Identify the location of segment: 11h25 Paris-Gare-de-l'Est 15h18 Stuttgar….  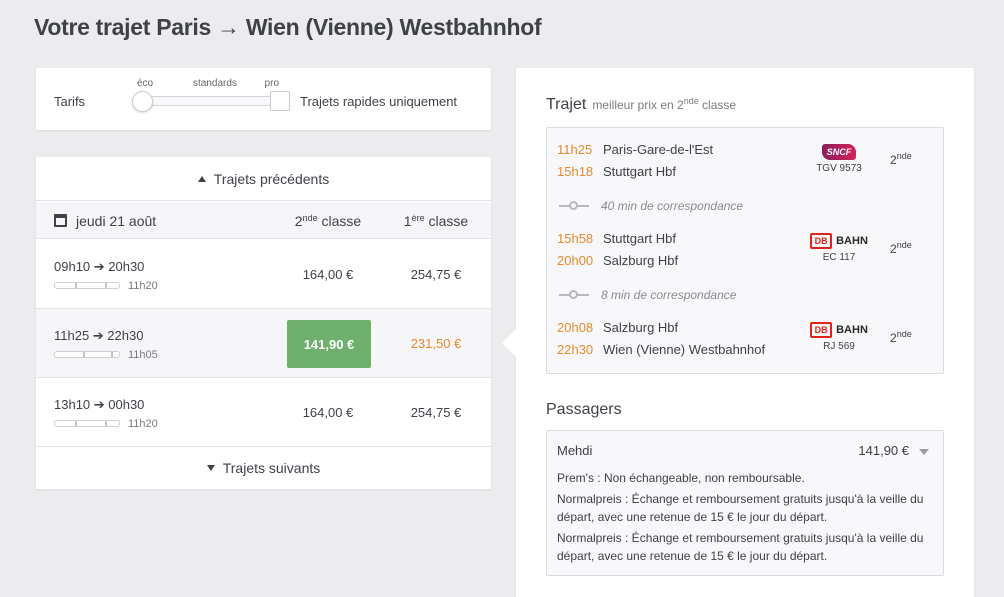
(747, 165).